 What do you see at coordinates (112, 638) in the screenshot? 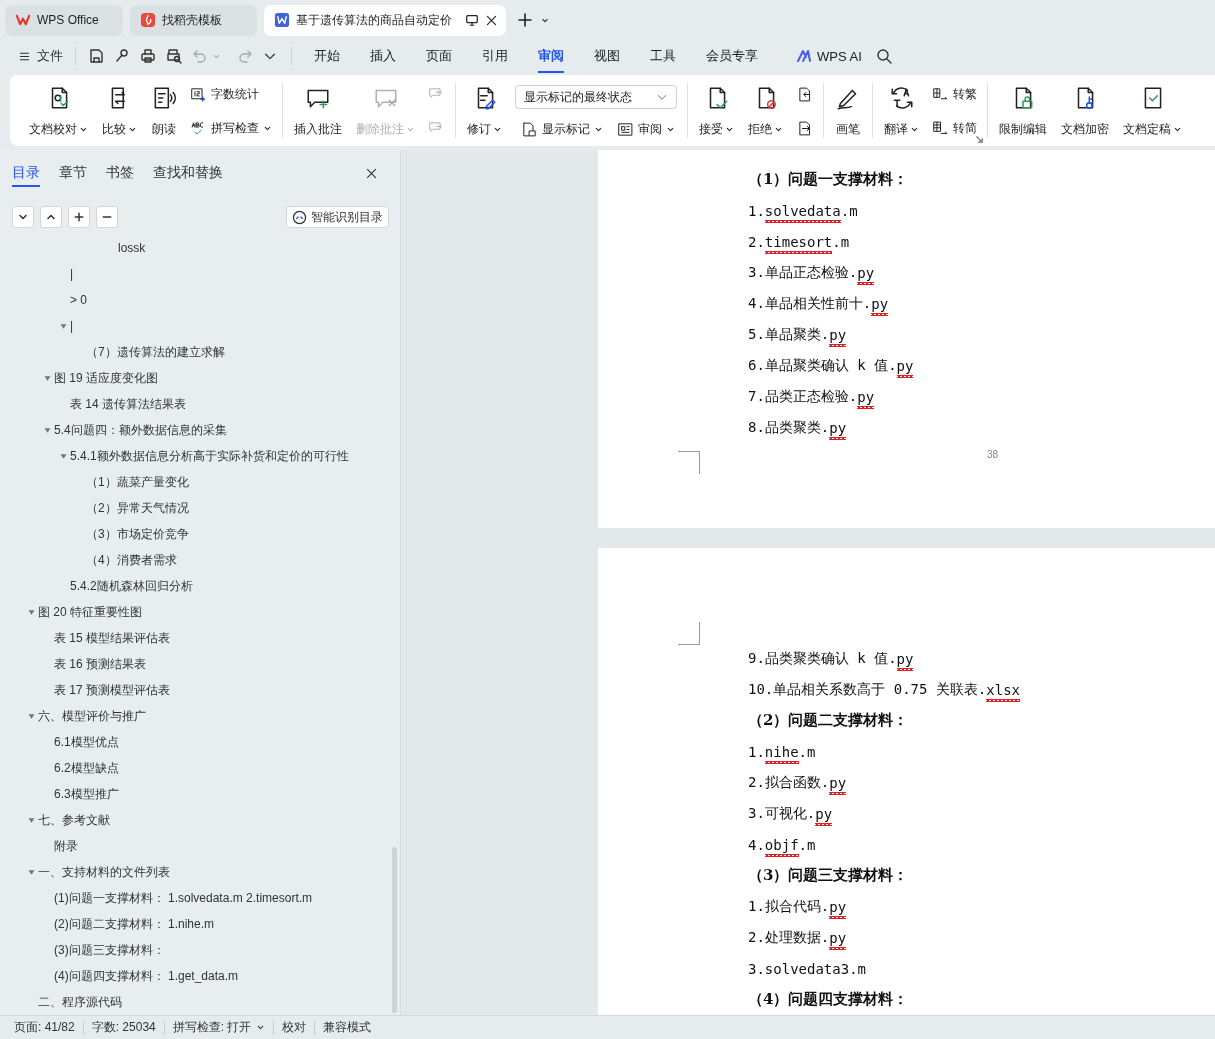
I see `outline-item: 表 15 模型结果评估表` at bounding box center [112, 638].